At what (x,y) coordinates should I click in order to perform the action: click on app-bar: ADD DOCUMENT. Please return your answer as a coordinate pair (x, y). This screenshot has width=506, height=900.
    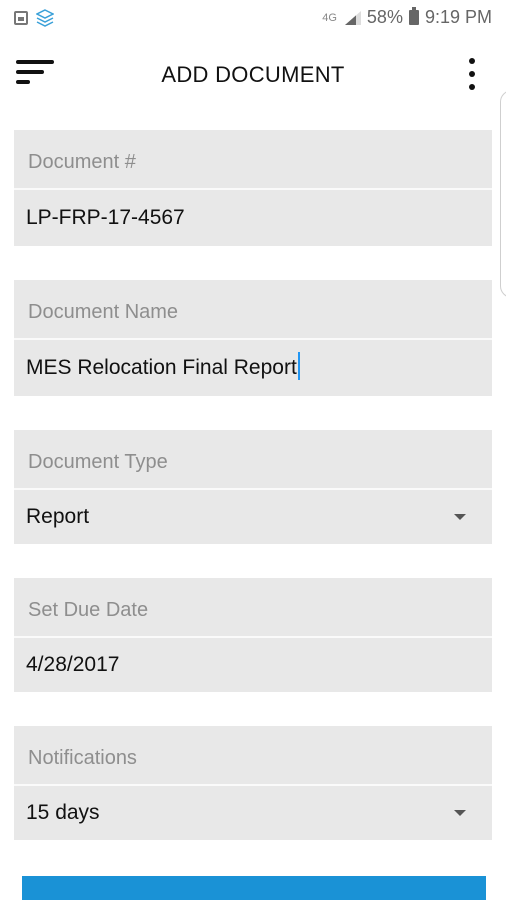
    Looking at the image, I should click on (253, 74).